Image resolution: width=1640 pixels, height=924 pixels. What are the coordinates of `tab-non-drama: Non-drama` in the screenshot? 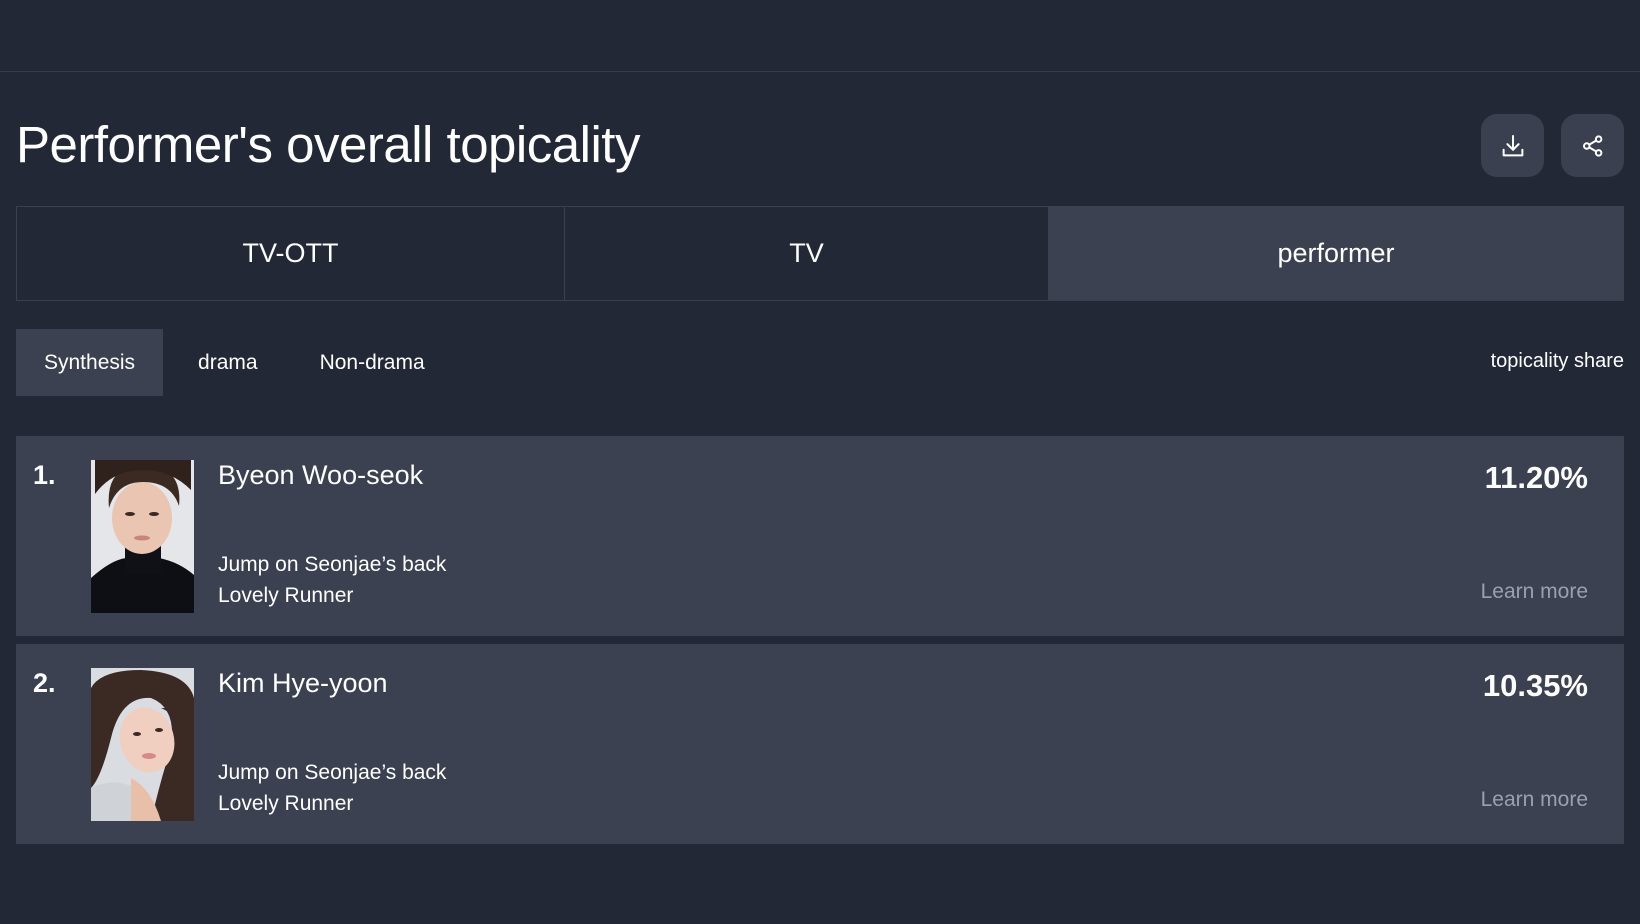 It's located at (364, 362).